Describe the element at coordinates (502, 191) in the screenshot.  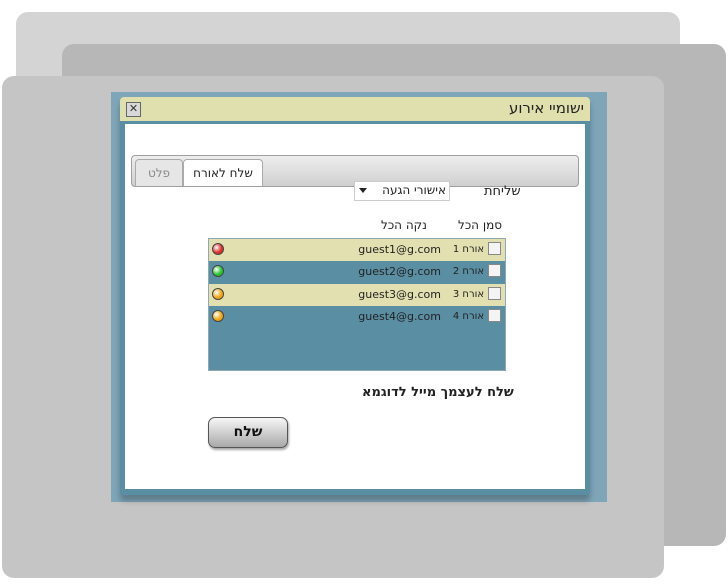
I see `send-type-label: שליחת` at that location.